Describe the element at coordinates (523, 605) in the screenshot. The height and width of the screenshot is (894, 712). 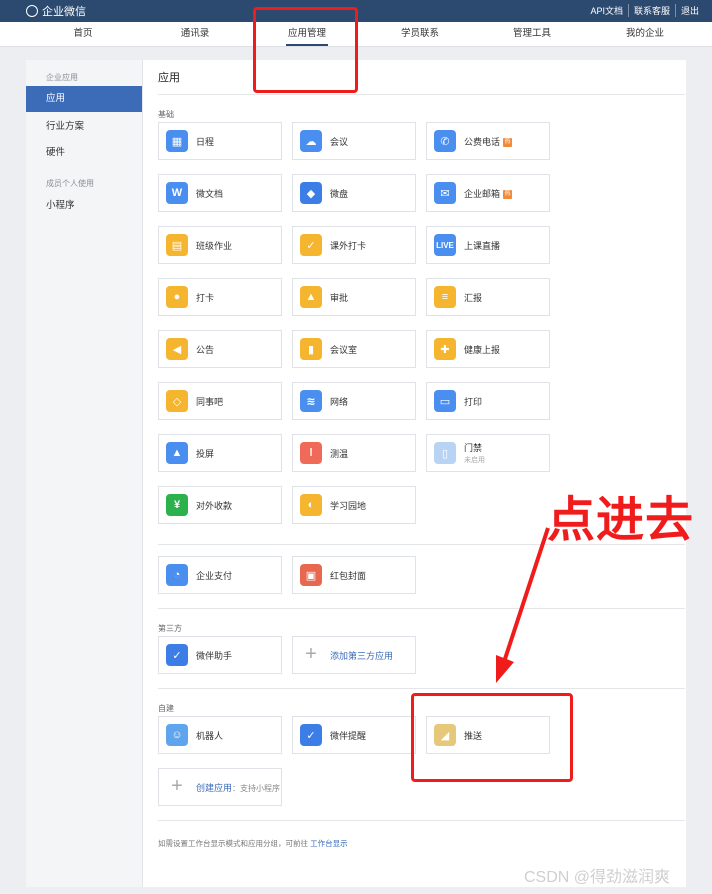
I see `annotation-arrow` at that location.